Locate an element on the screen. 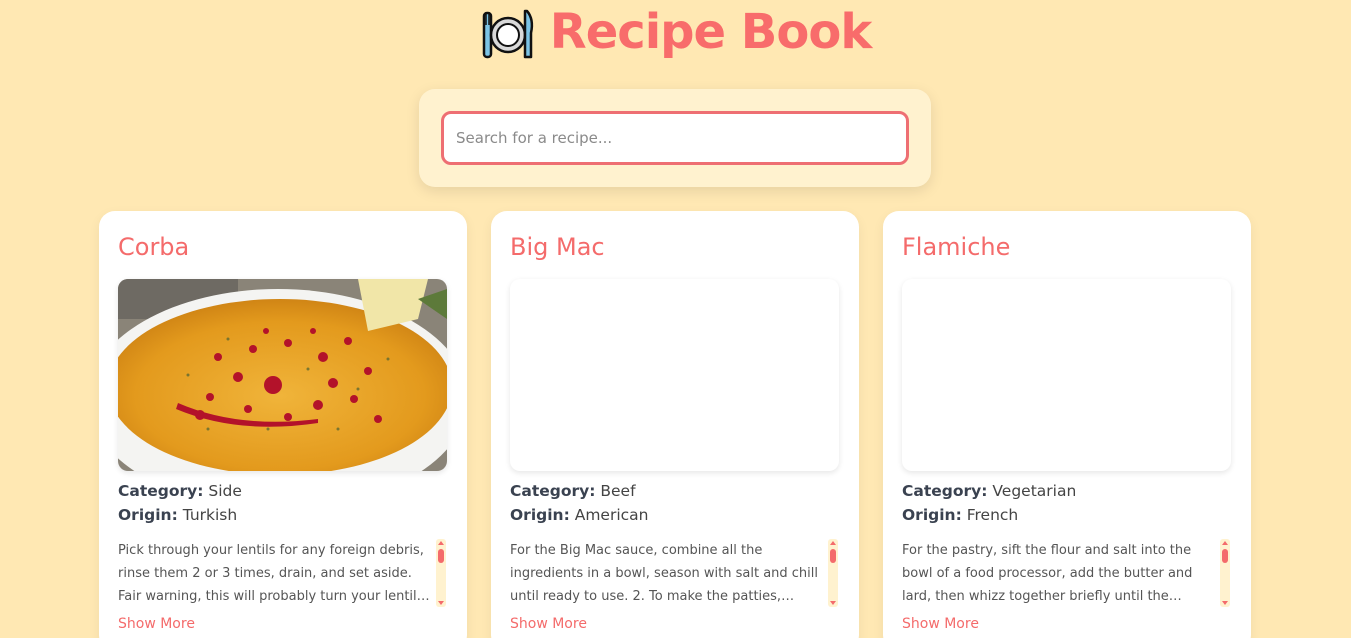  recipe-origin: Origin: American is located at coordinates (579, 515).